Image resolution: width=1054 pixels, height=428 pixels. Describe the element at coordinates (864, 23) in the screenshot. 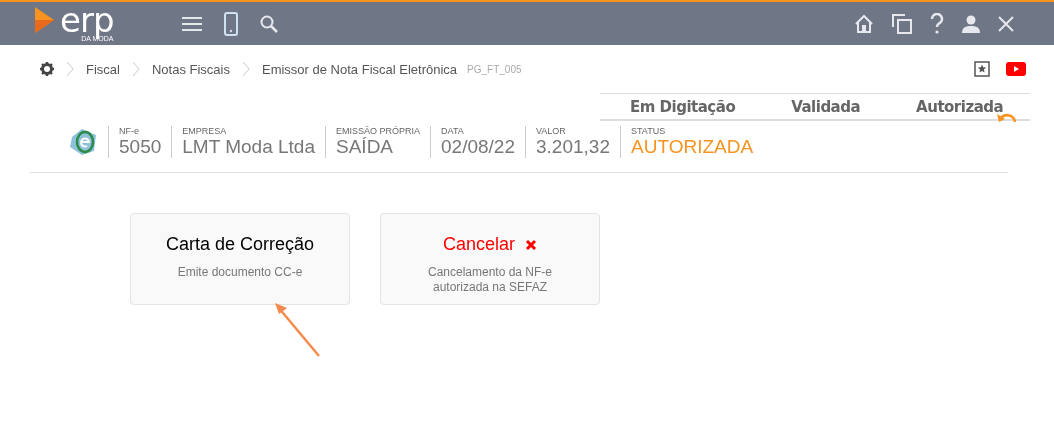

I see `home-icon` at that location.